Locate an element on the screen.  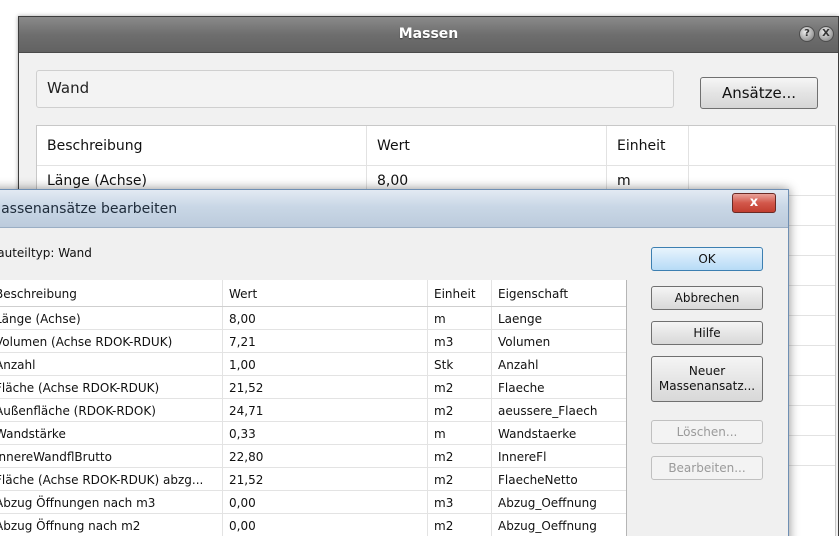
dialog-close-button: x is located at coordinates (754, 203).